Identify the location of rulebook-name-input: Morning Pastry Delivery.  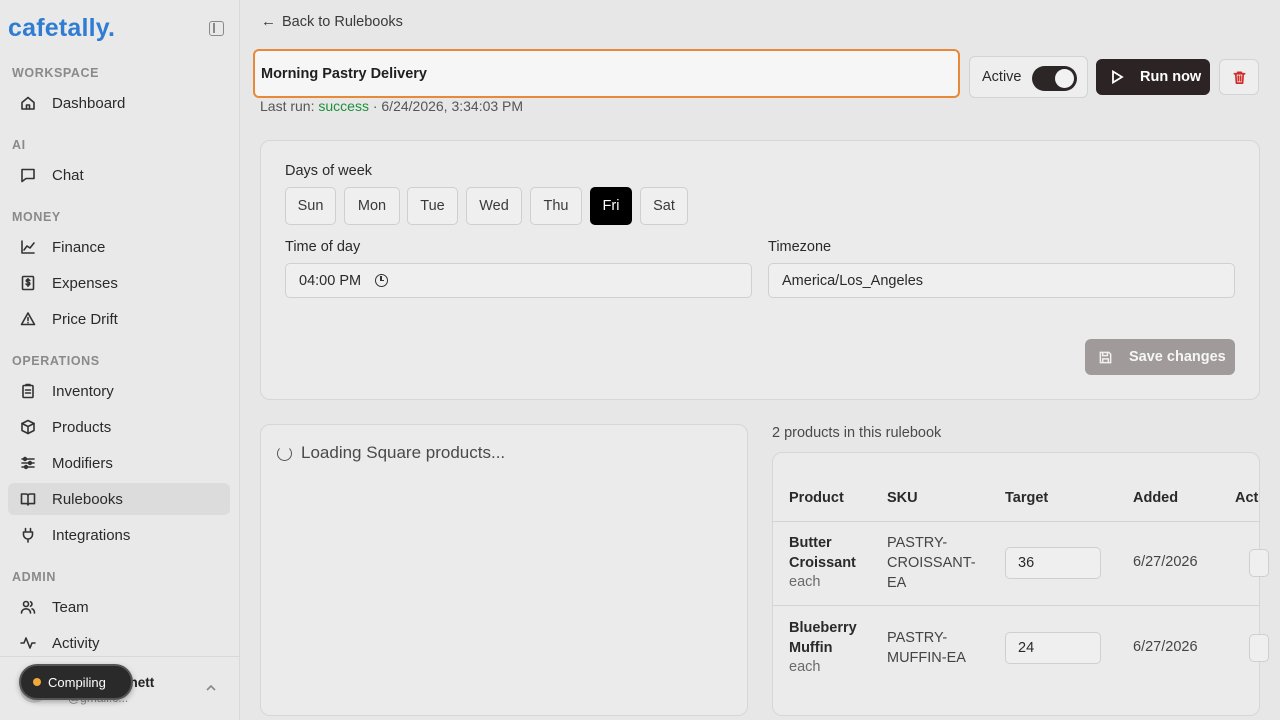
(606, 73).